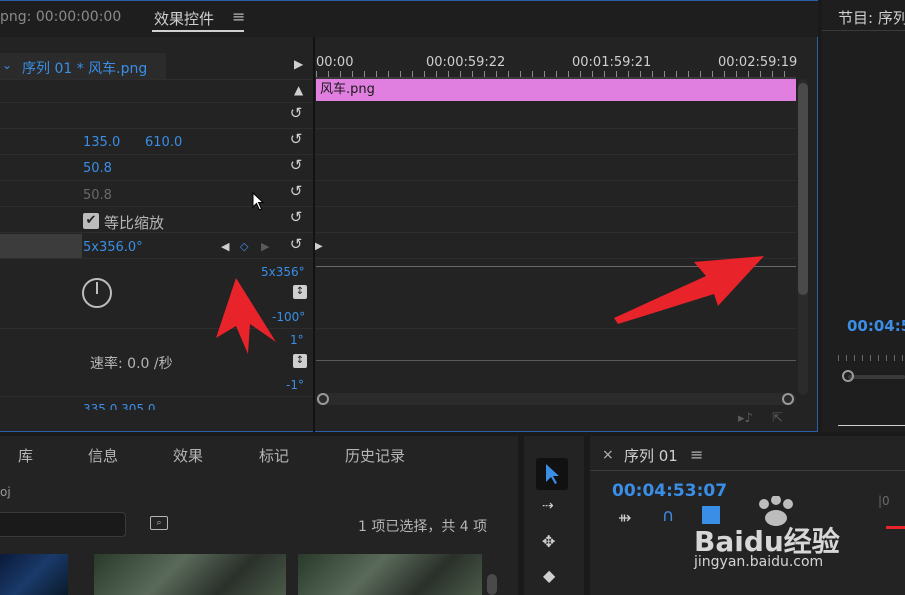  Describe the element at coordinates (244, 246) in the screenshot. I see `add-keyframe-icon: ◇` at that location.